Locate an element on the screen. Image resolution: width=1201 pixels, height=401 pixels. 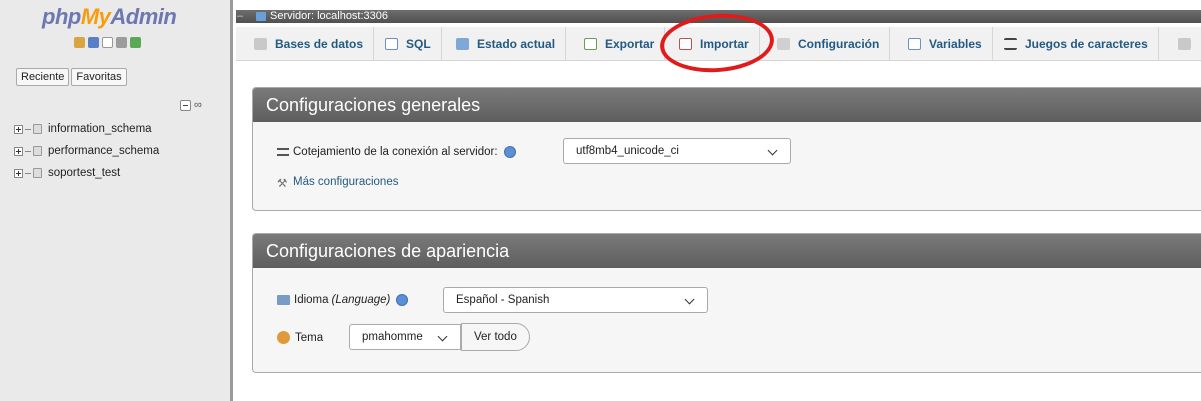
home-icon is located at coordinates (79, 42).